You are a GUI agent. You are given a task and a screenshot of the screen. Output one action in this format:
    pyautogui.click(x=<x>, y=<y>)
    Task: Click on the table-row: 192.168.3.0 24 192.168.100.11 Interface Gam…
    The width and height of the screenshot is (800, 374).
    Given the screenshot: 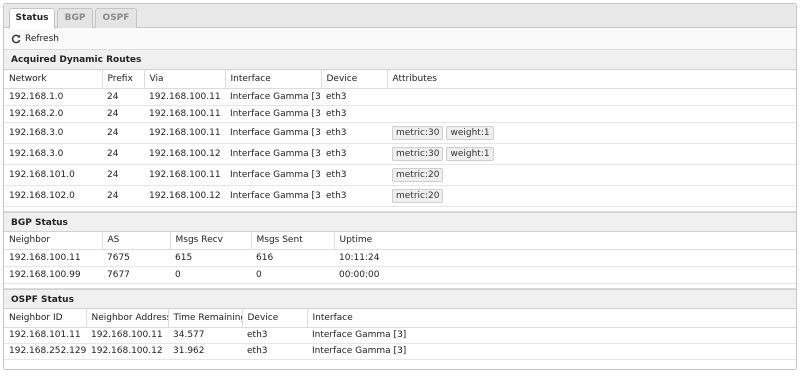 What is the action you would take?
    pyautogui.click(x=400, y=133)
    